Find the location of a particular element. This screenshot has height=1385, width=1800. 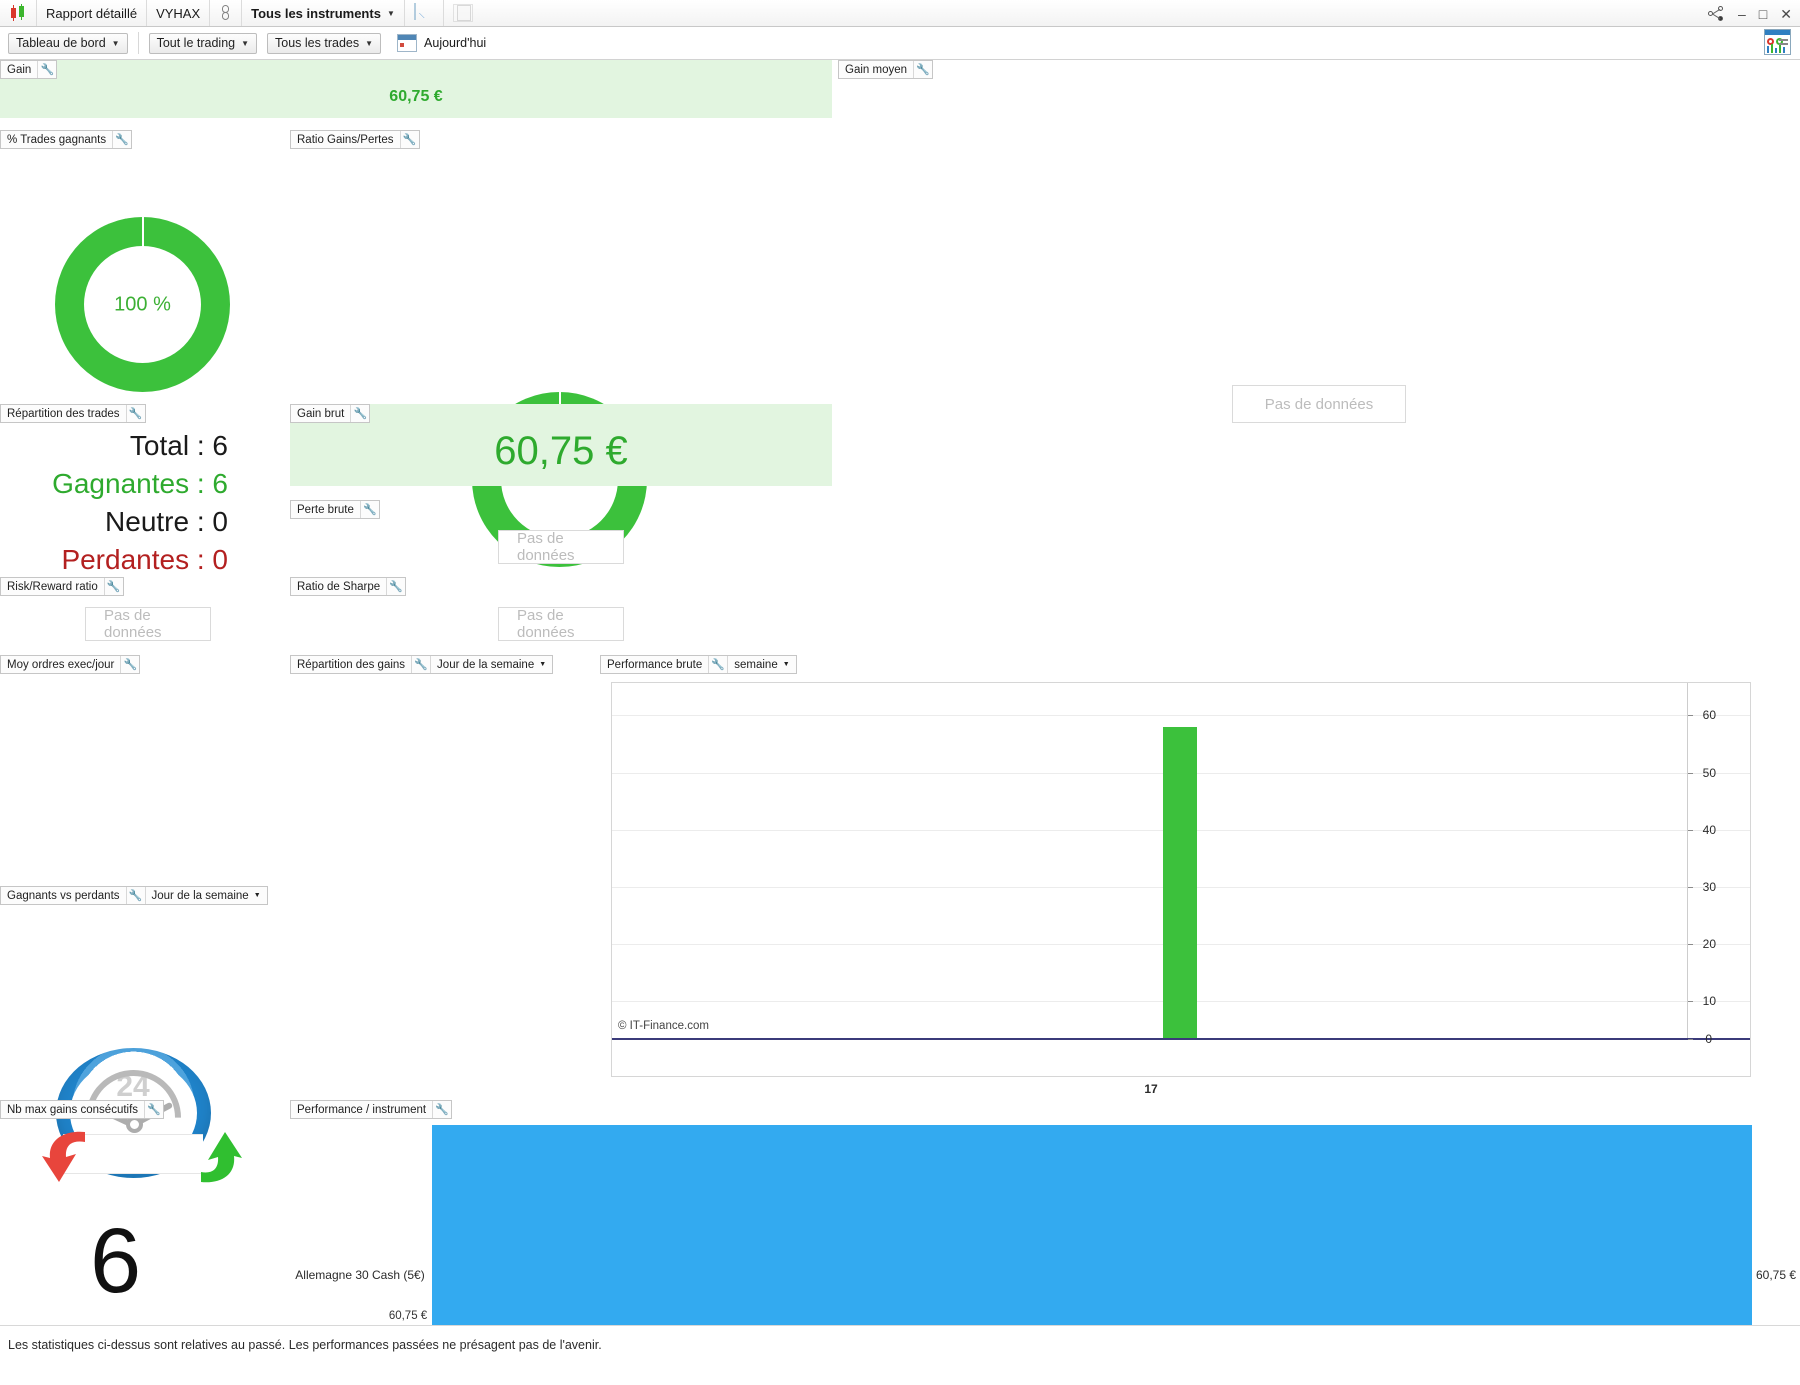

panel-gain-moyen-title: Gain moyen is located at coordinates (876, 69).